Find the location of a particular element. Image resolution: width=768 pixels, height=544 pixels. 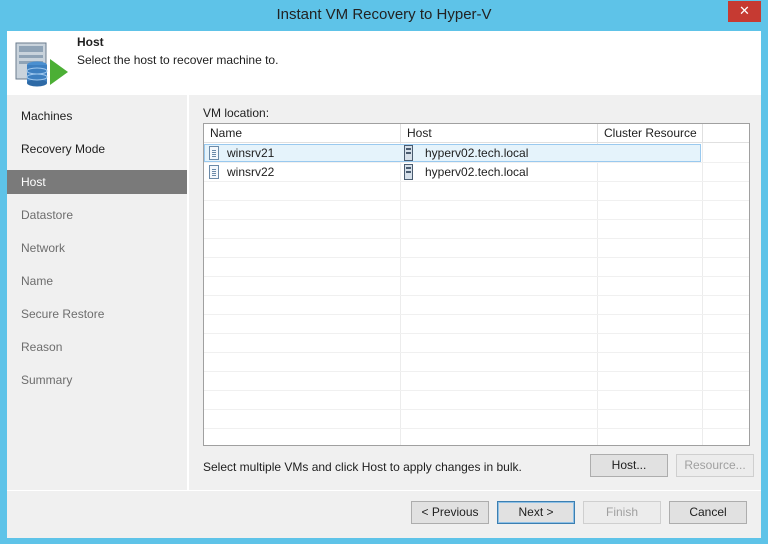

previous-button: < Previous is located at coordinates (450, 512).